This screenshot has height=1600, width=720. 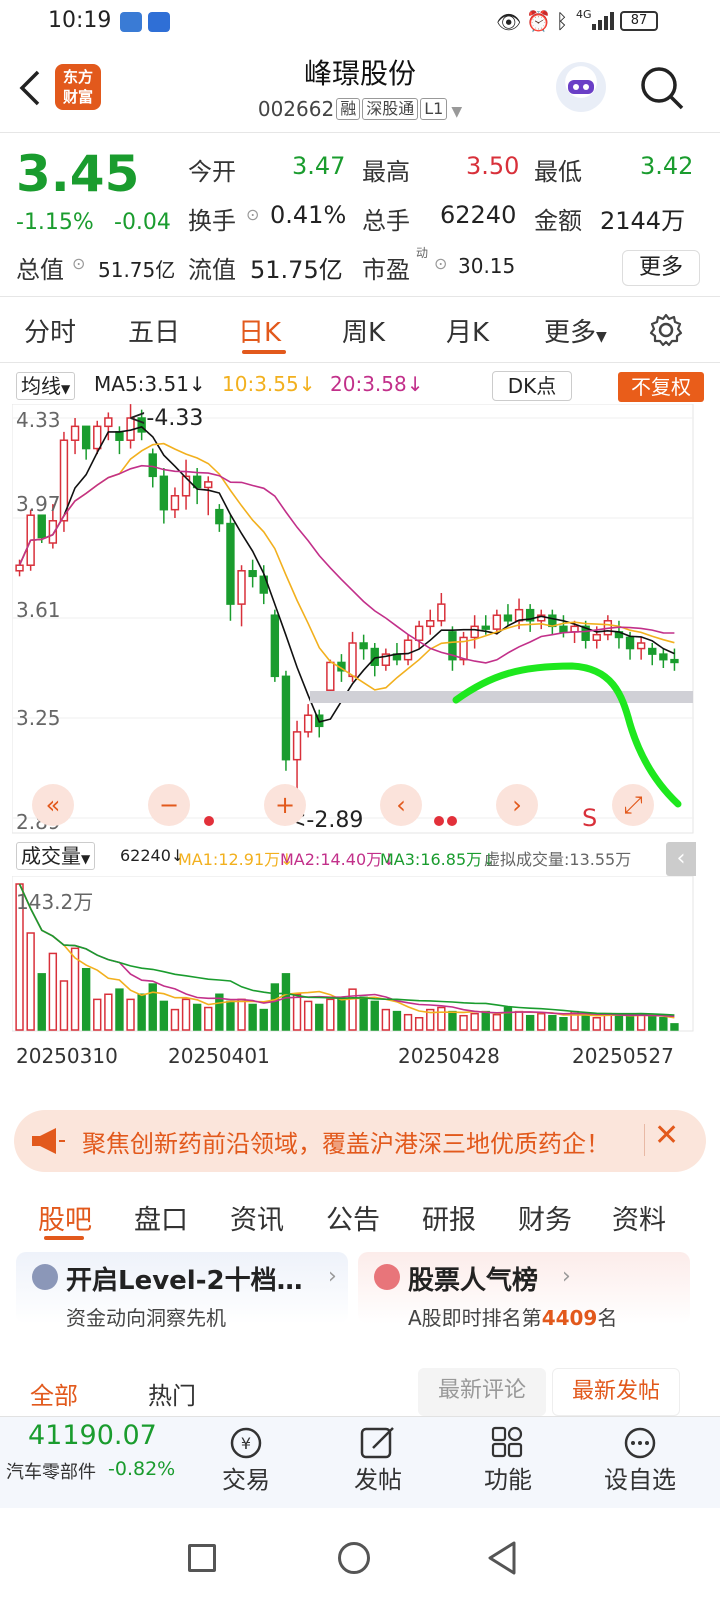 What do you see at coordinates (353, 1217) in the screenshot?
I see `tab-announcements: 公告` at bounding box center [353, 1217].